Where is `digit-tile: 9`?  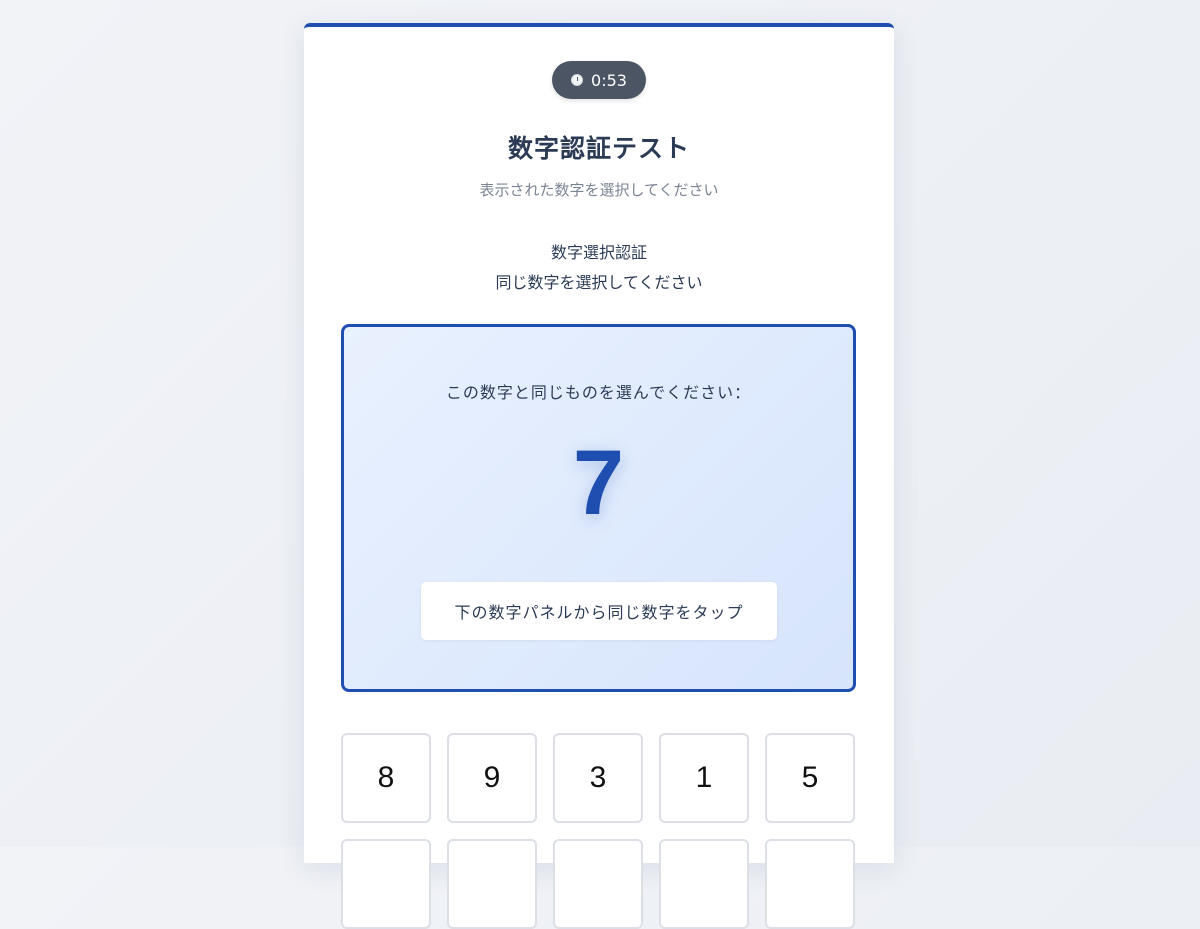 digit-tile: 9 is located at coordinates (492, 778).